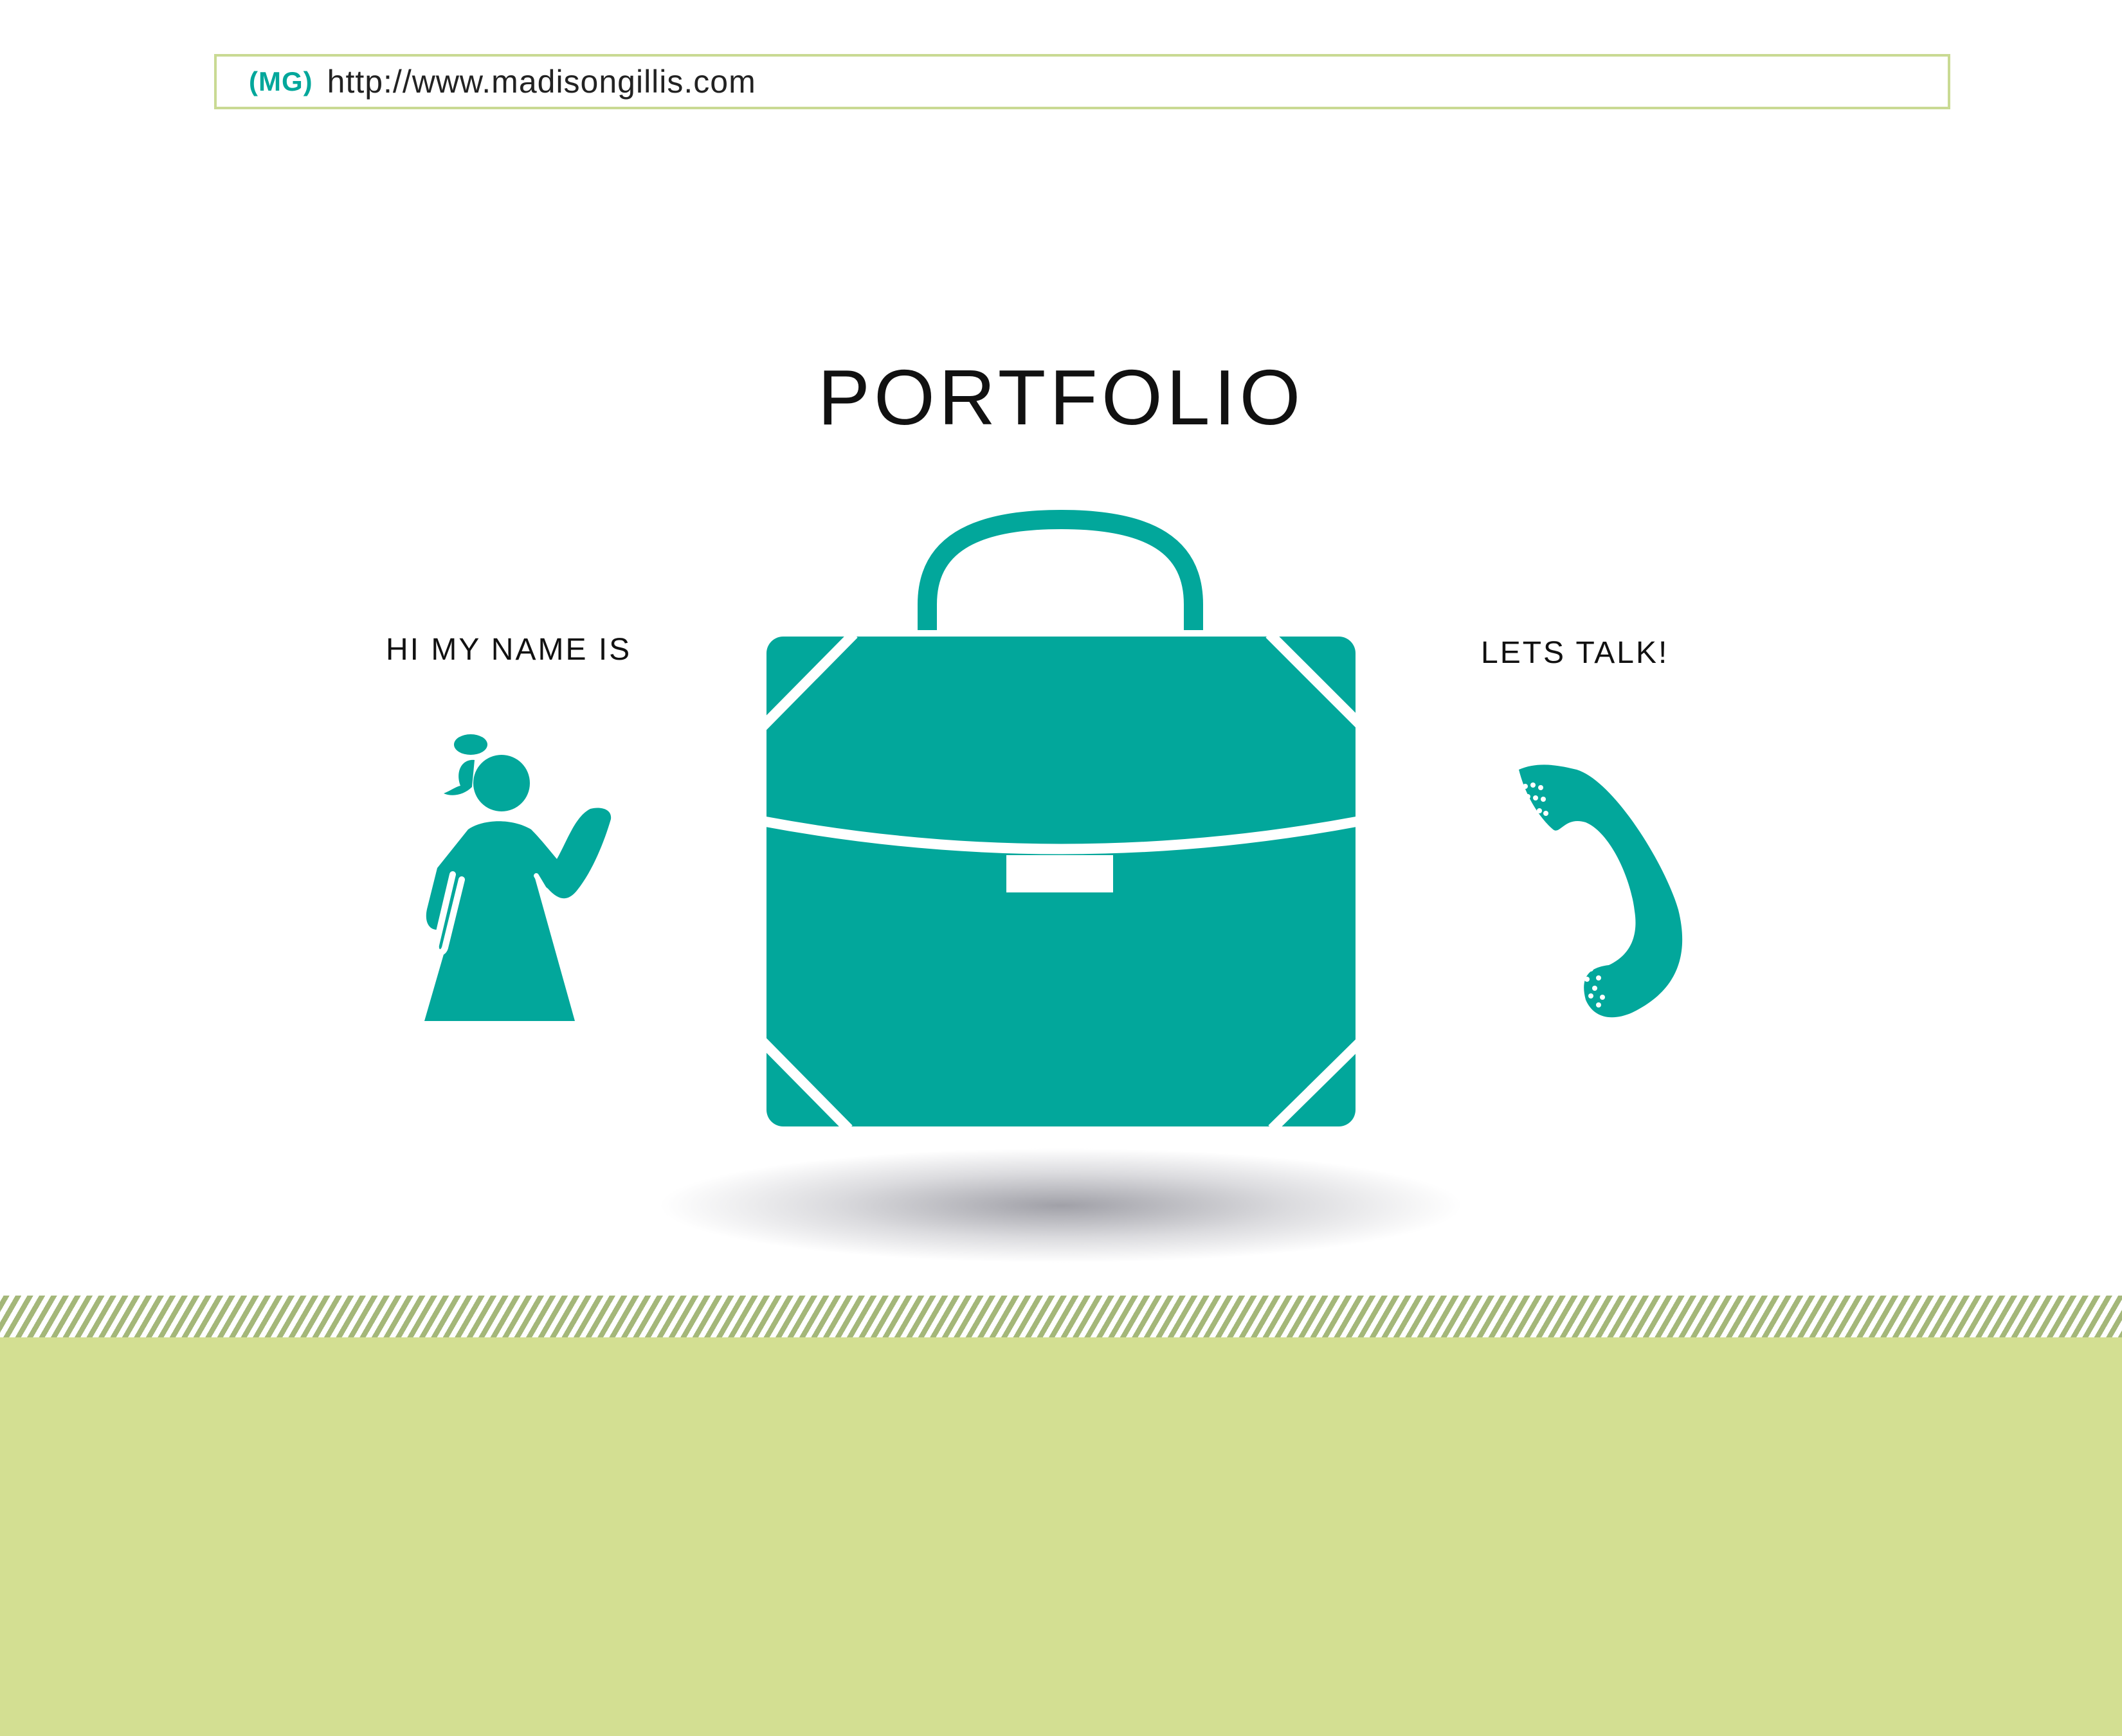 The width and height of the screenshot is (2122, 1736). I want to click on contact-label: LETS TALK!, so click(1575, 653).